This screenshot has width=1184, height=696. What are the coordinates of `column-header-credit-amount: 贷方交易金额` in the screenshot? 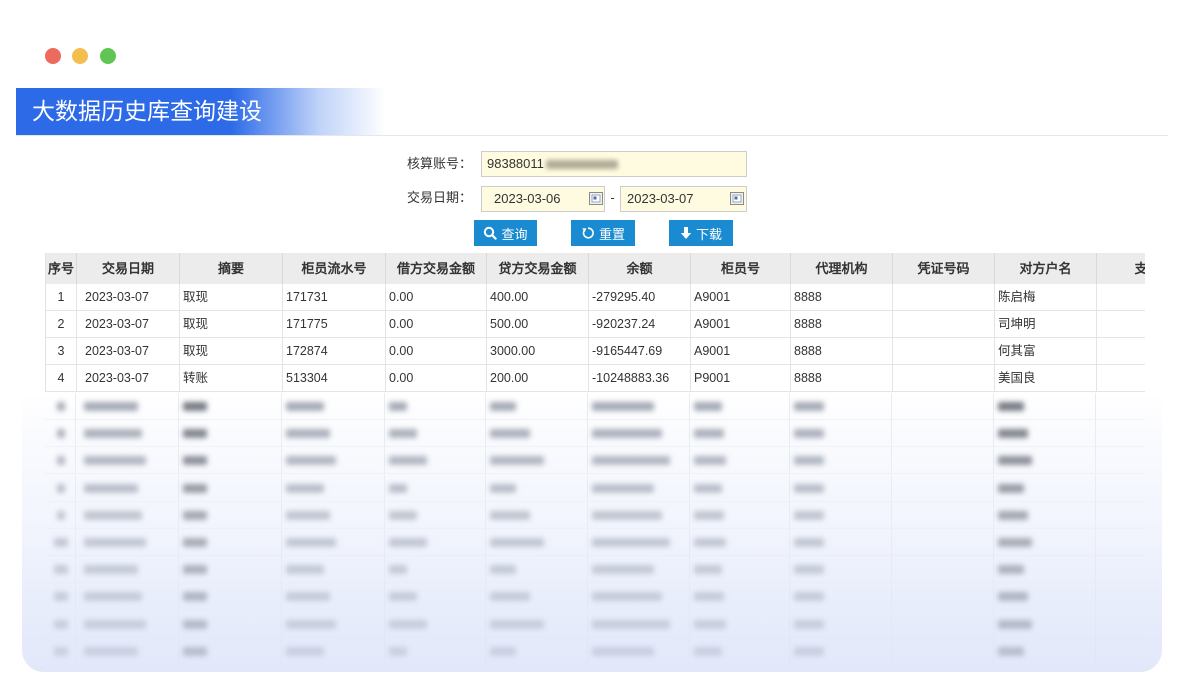 It's located at (538, 268).